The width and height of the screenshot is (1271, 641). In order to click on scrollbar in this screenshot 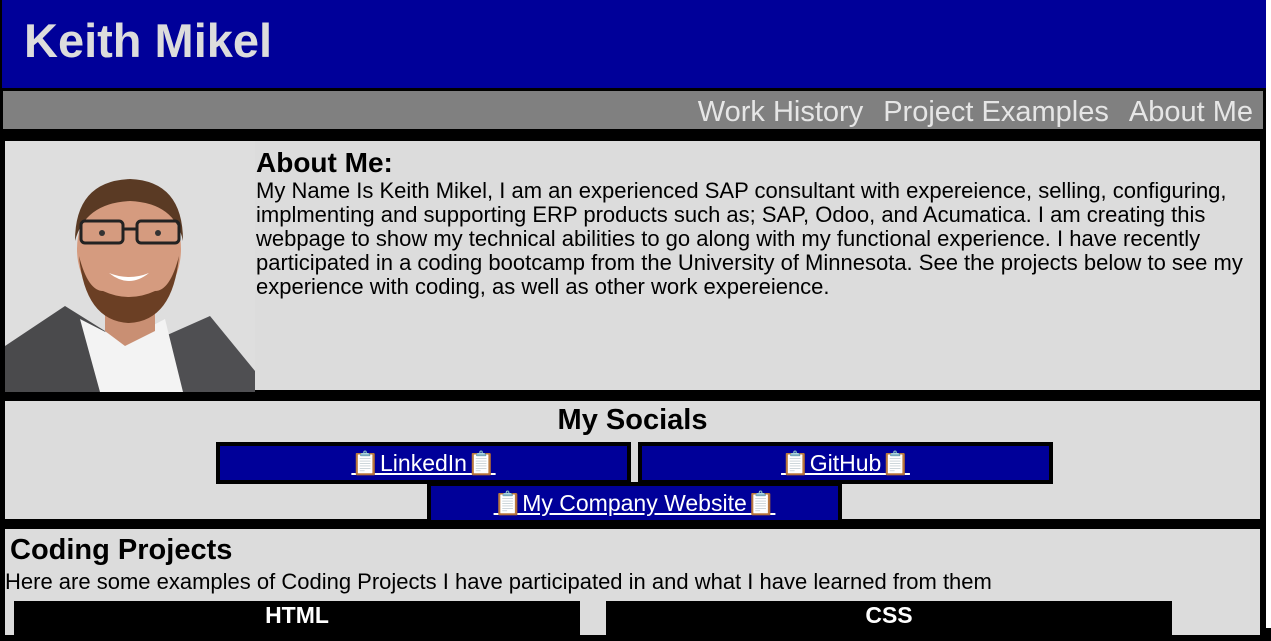, I will do `click(1268, 314)`.